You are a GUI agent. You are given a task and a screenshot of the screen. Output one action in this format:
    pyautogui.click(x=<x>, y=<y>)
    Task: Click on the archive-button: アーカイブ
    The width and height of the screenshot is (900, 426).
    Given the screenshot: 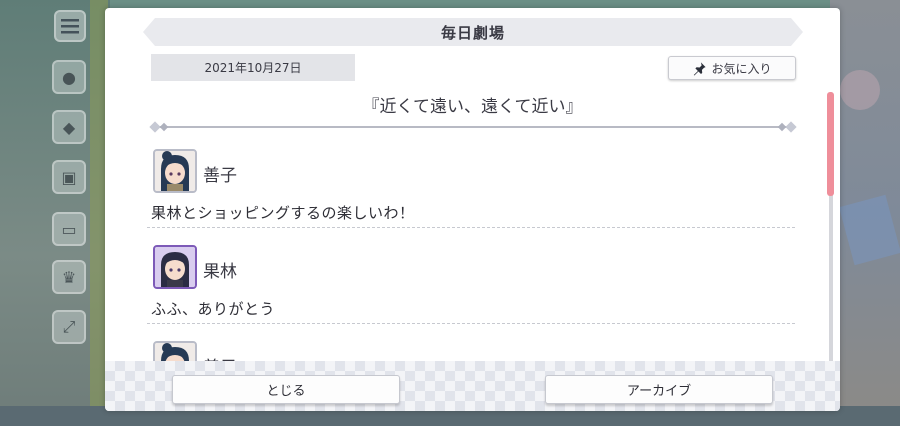 What is the action you would take?
    pyautogui.click(x=659, y=389)
    